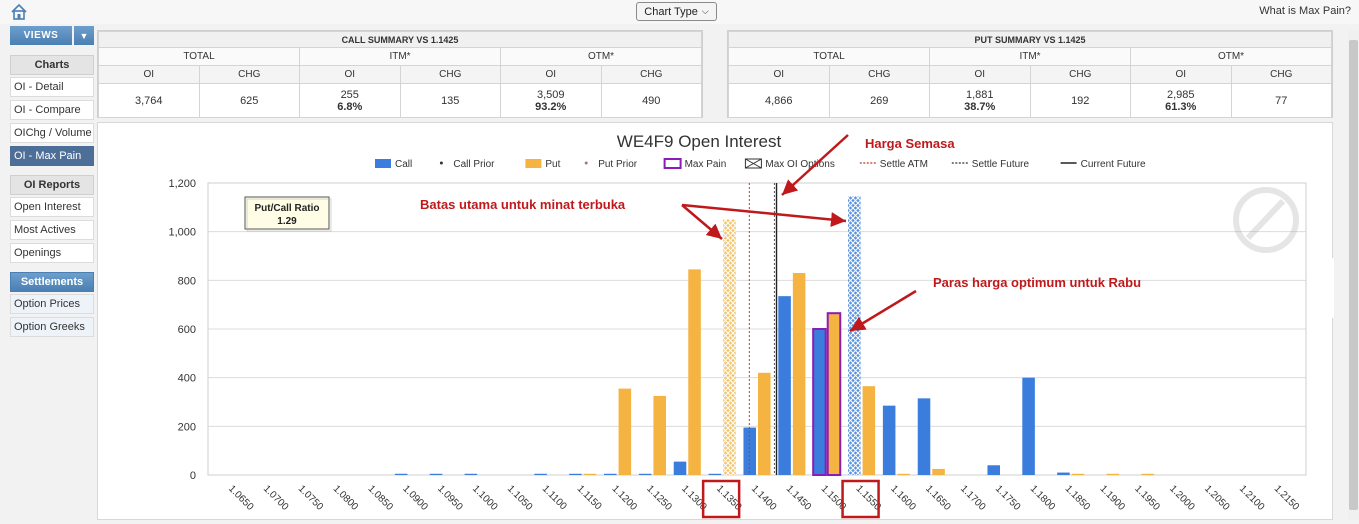 The width and height of the screenshot is (1359, 524). What do you see at coordinates (485, 498) in the screenshot?
I see `x-tick-label: 1.1000` at bounding box center [485, 498].